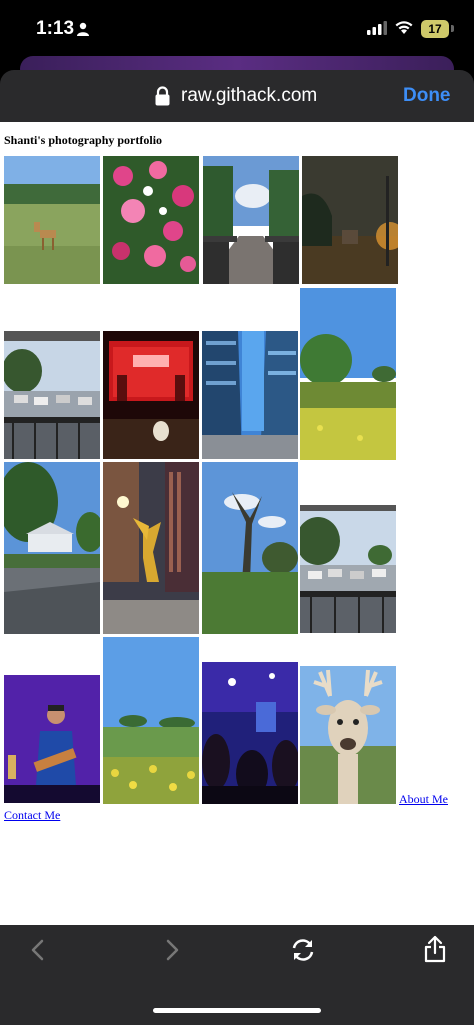  What do you see at coordinates (251, 220) in the screenshot?
I see `wooden-boardwalk-photo` at bounding box center [251, 220].